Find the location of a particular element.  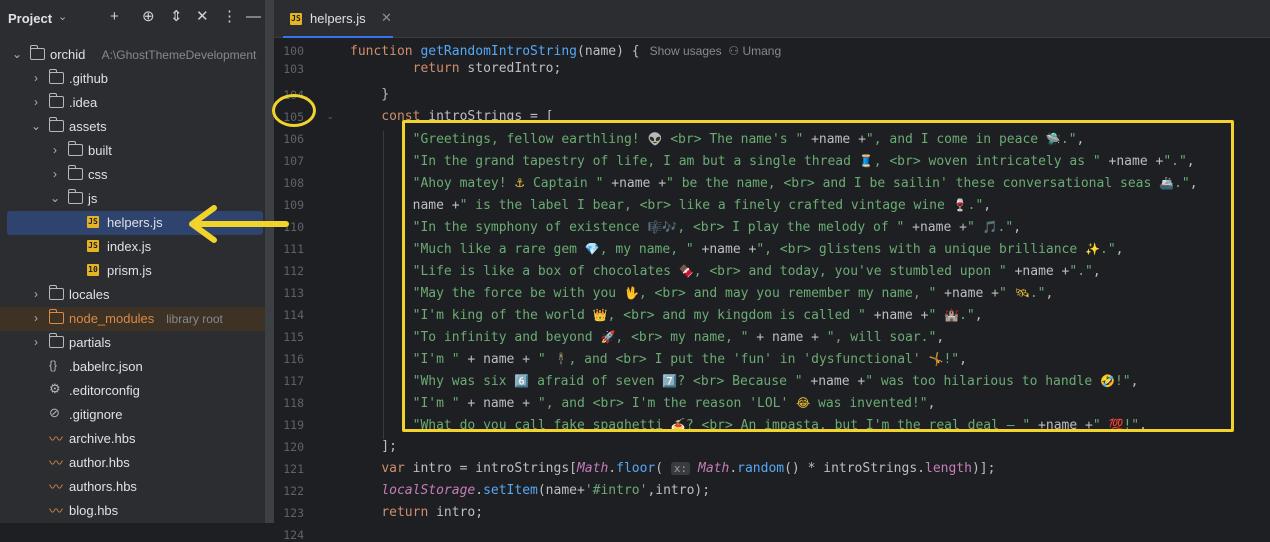

tree-item-label: node_modules is located at coordinates (112, 318).